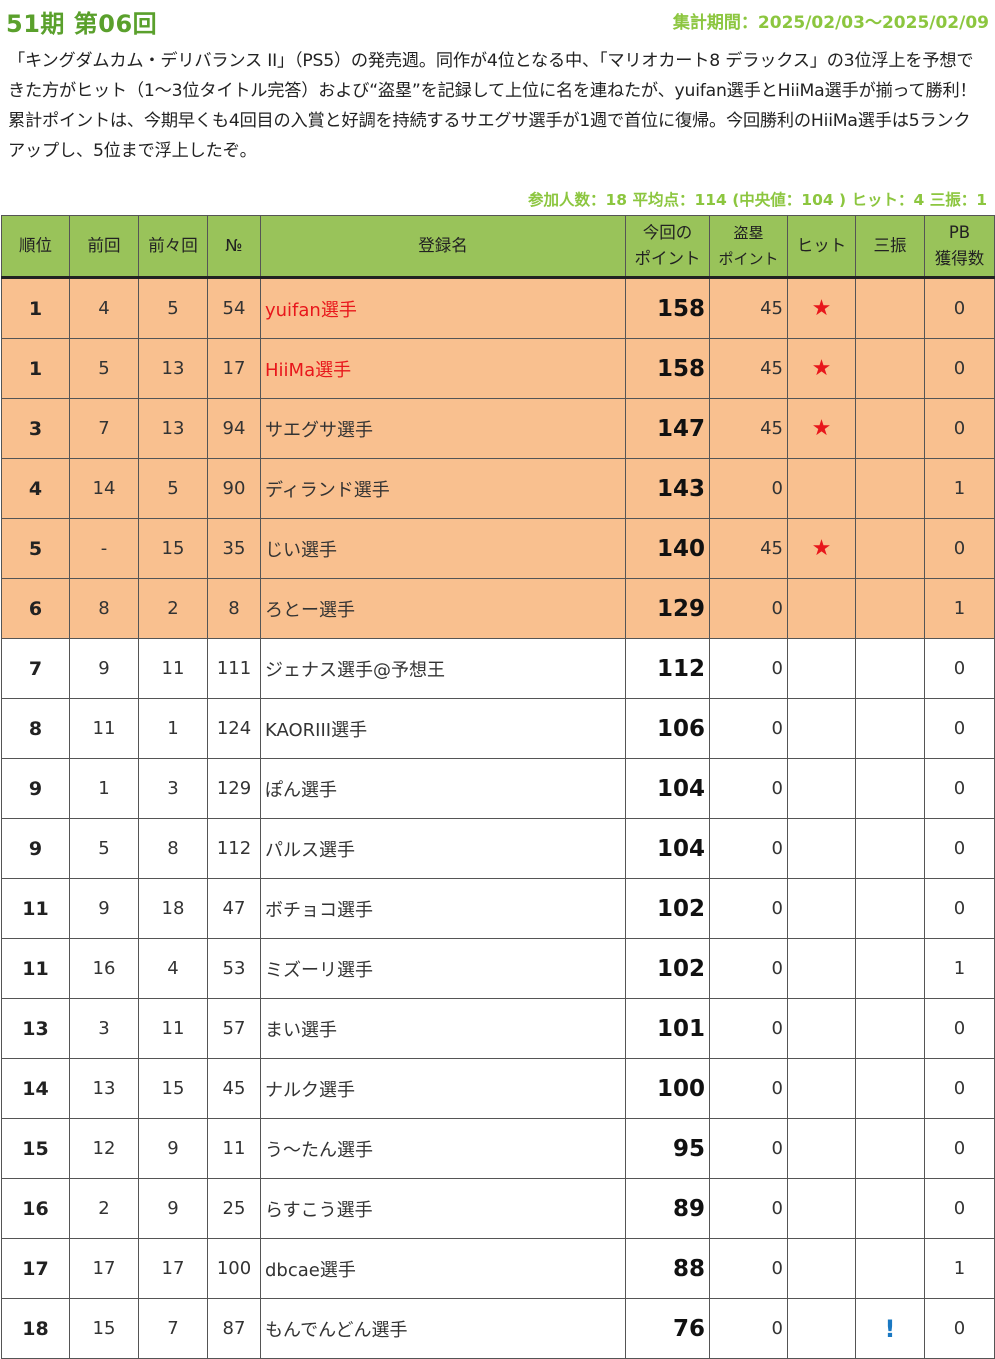 The height and width of the screenshot is (1359, 995). I want to click on prev-rank-cell: 16, so click(104, 968).